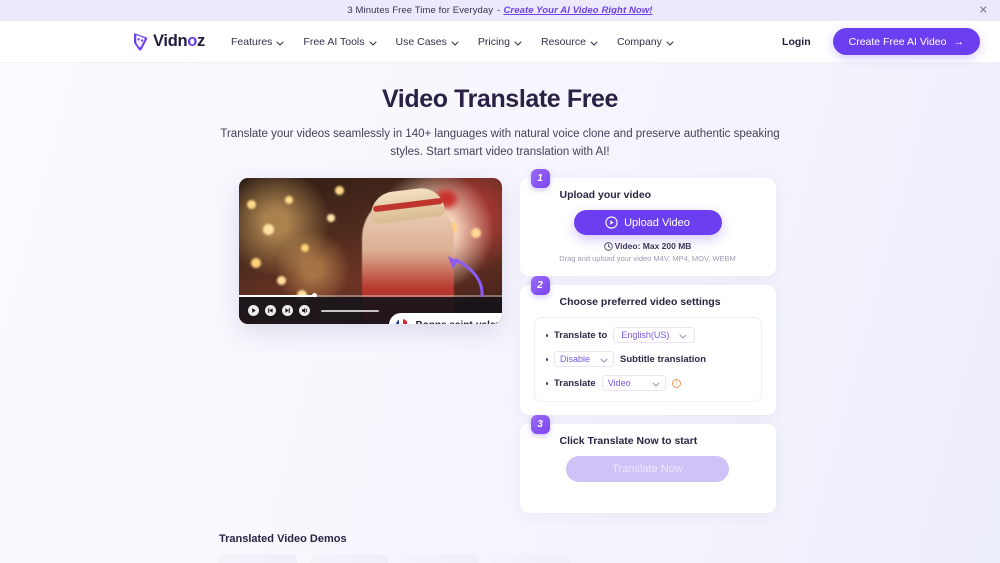 The width and height of the screenshot is (1000, 563). What do you see at coordinates (349, 310) in the screenshot?
I see `video-progress-track` at bounding box center [349, 310].